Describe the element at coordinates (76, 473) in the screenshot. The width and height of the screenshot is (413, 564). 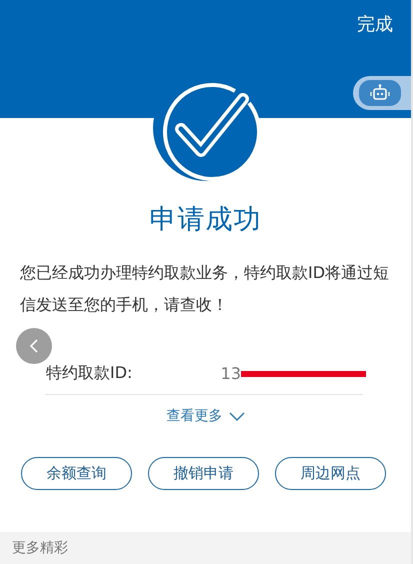
I see `action-button: 余额查询` at that location.